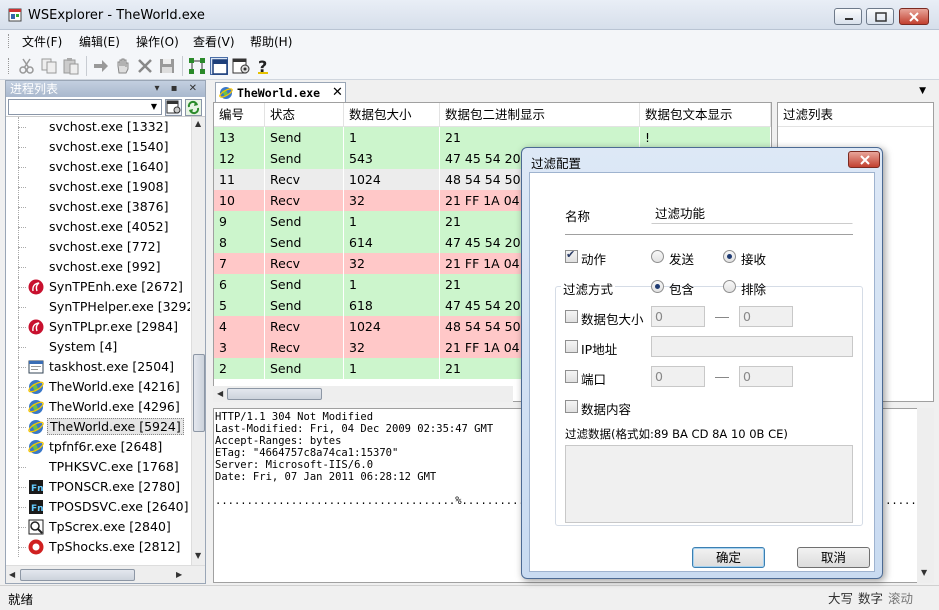 This screenshot has width=939, height=610. What do you see at coordinates (98, 367) in the screenshot?
I see `process-item: taskhost.exe [2504]` at bounding box center [98, 367].